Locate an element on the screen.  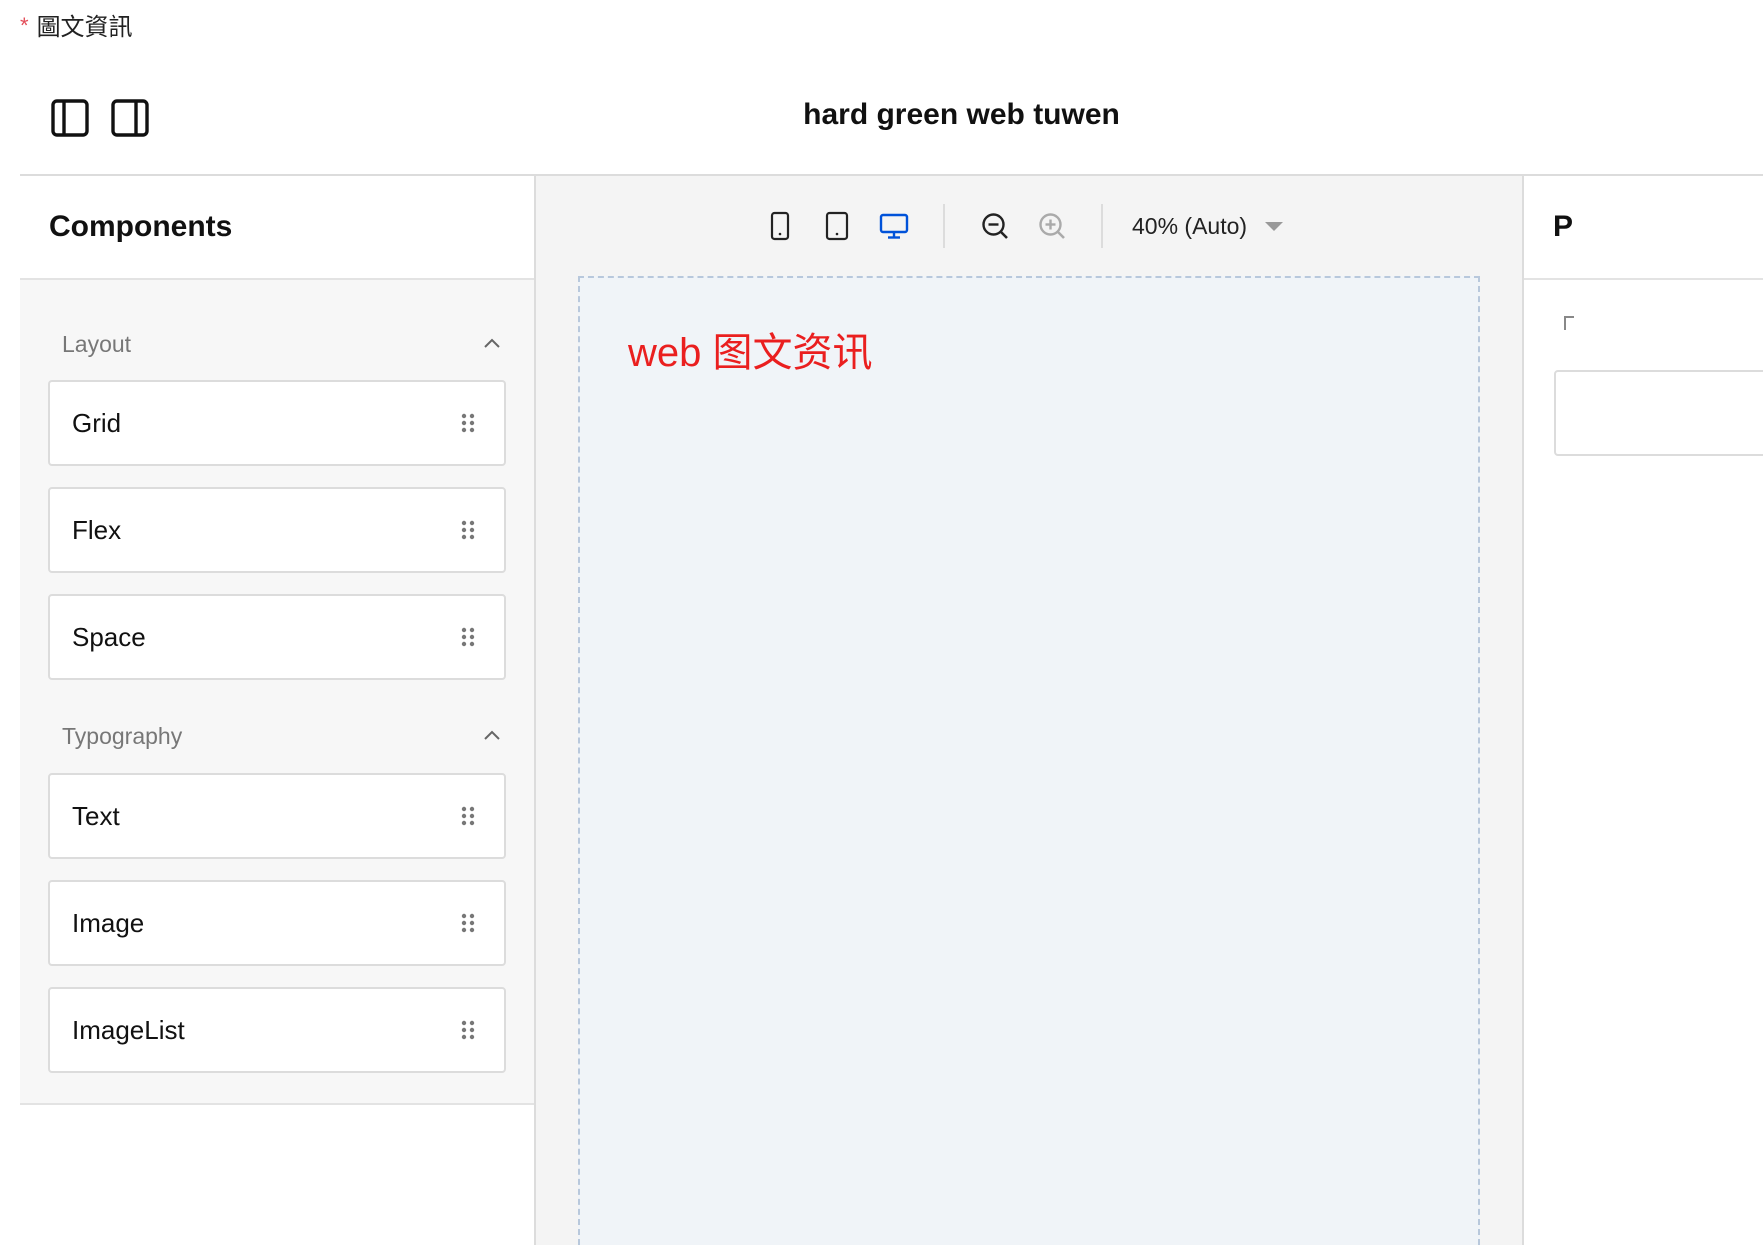
group-header-typography: Typography is located at coordinates (277, 736).